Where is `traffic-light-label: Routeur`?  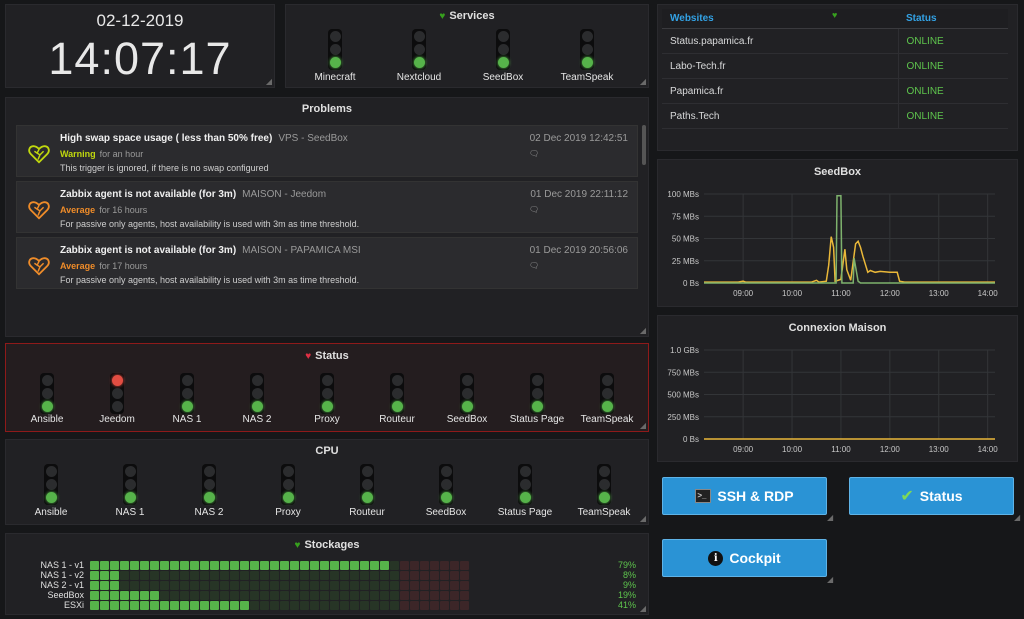
traffic-light-label: Routeur is located at coordinates (397, 419).